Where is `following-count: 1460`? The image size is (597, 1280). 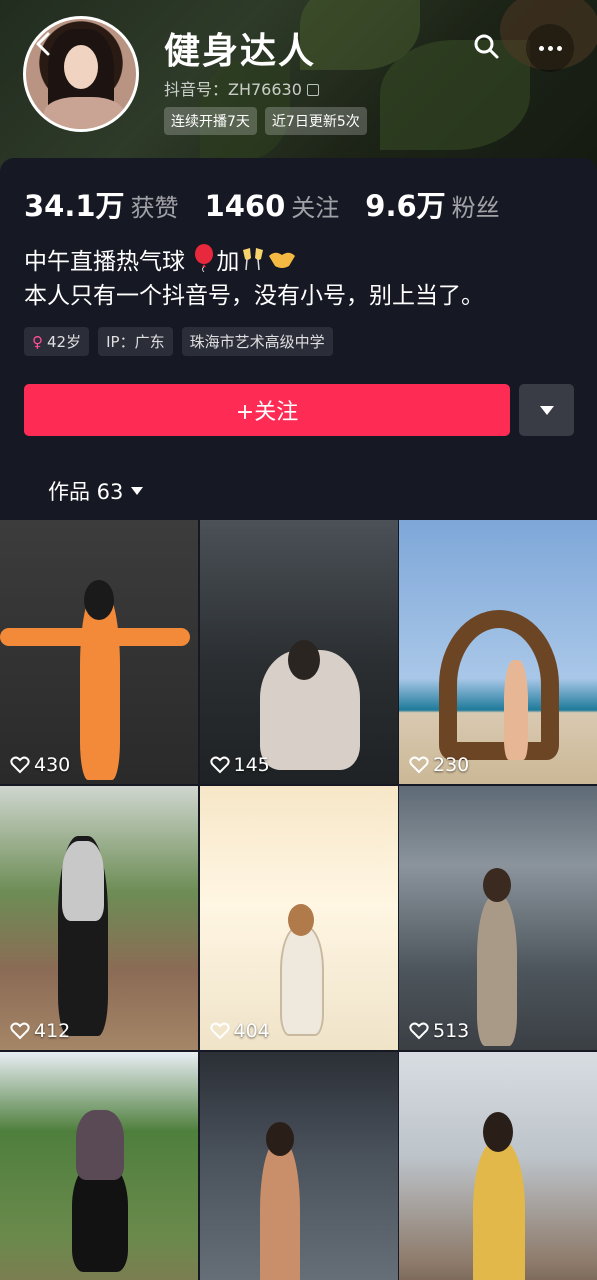
following-count: 1460 is located at coordinates (245, 206).